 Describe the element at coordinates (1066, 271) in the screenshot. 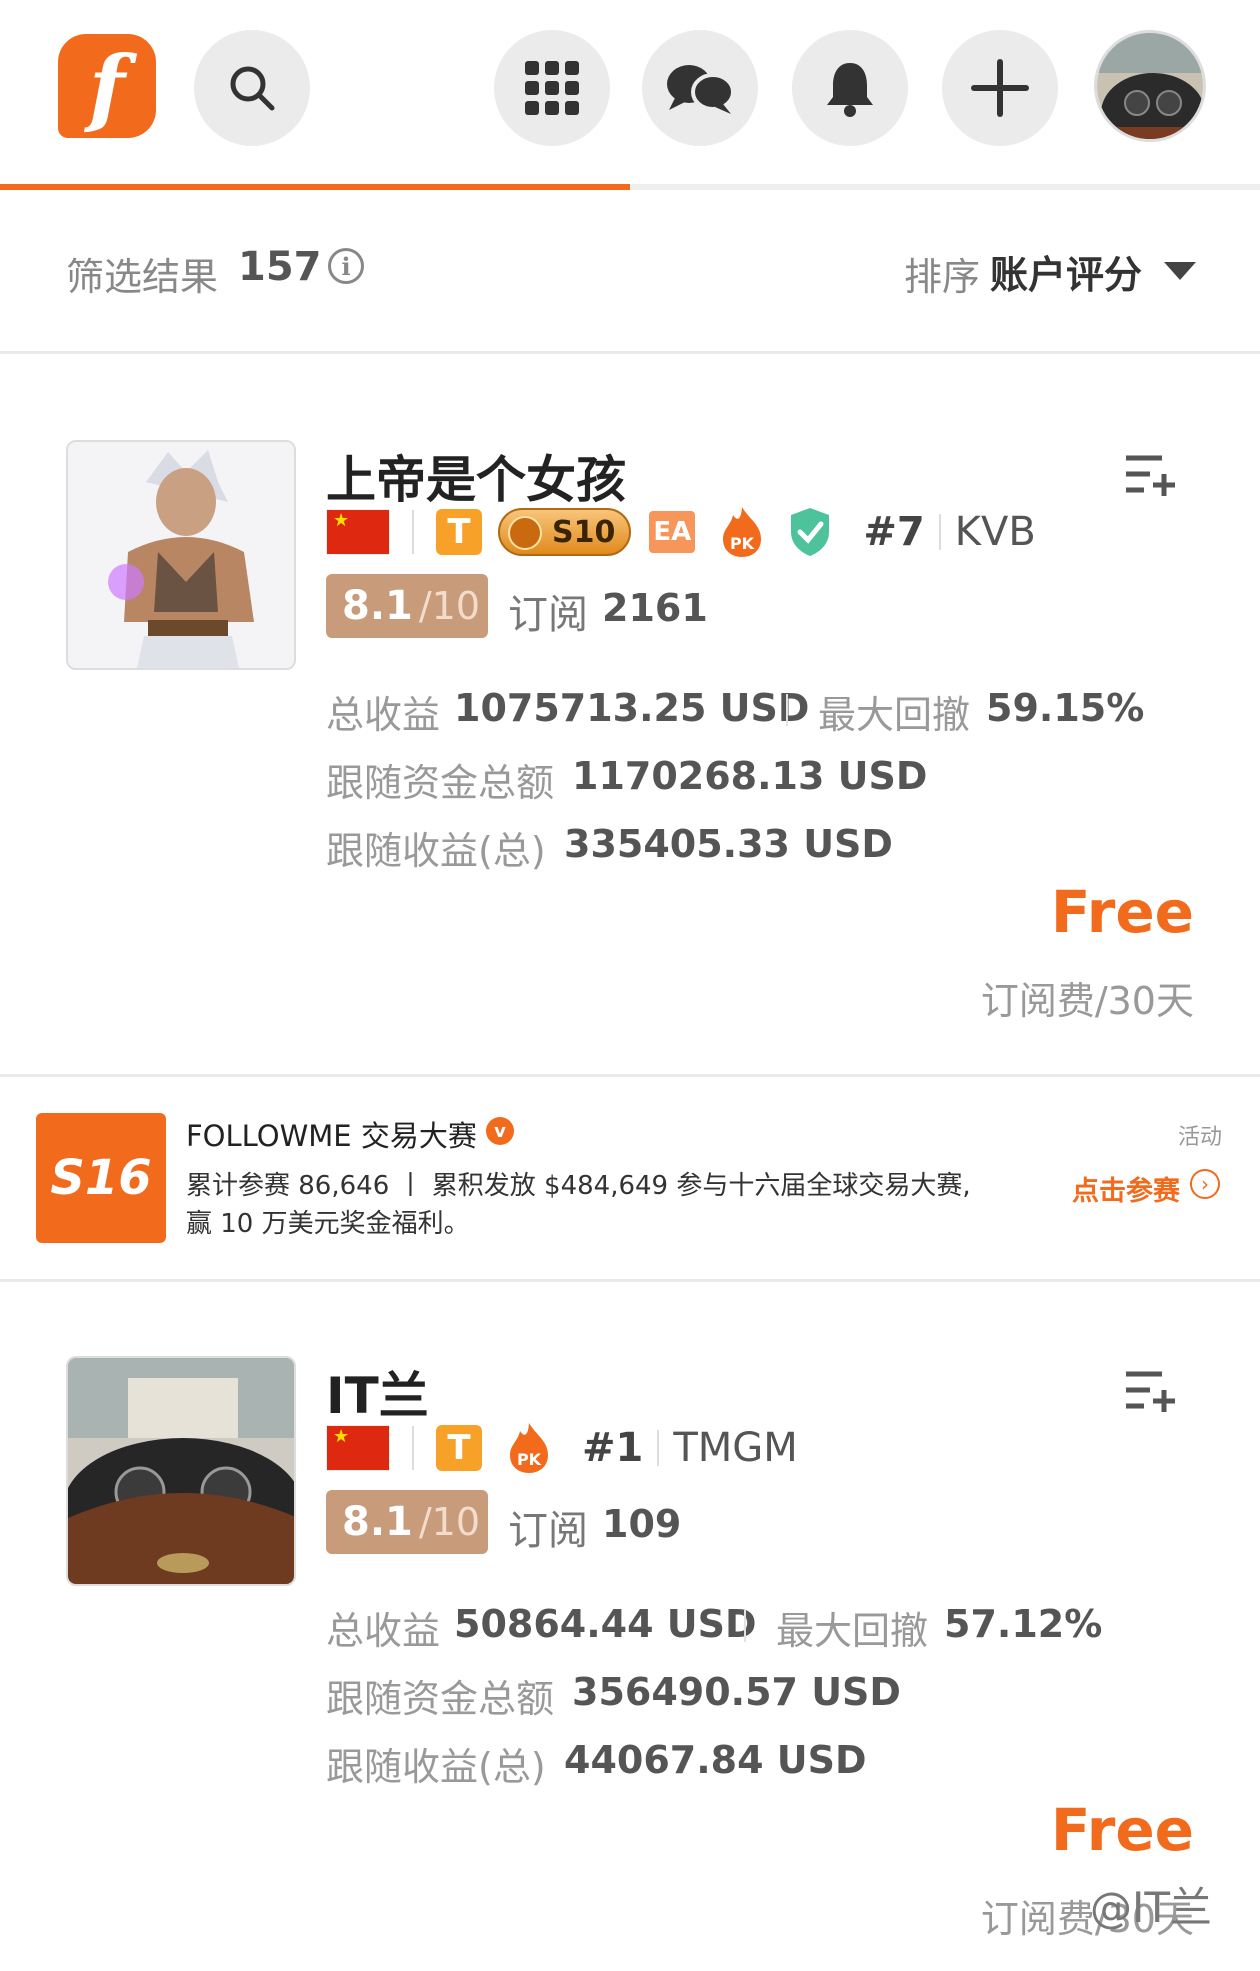

I see `sort-dropdown: 账户评分` at that location.